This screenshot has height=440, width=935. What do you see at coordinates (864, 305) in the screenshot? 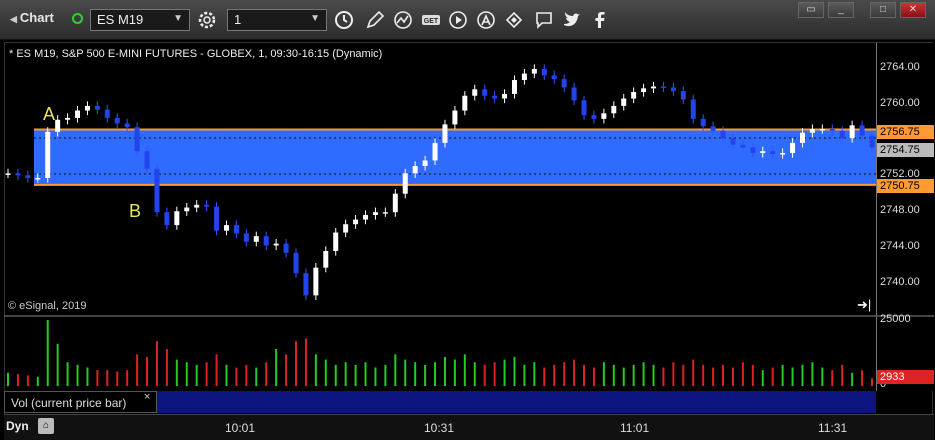
I see `scroll-to-end-icon: ➜|` at bounding box center [864, 305].